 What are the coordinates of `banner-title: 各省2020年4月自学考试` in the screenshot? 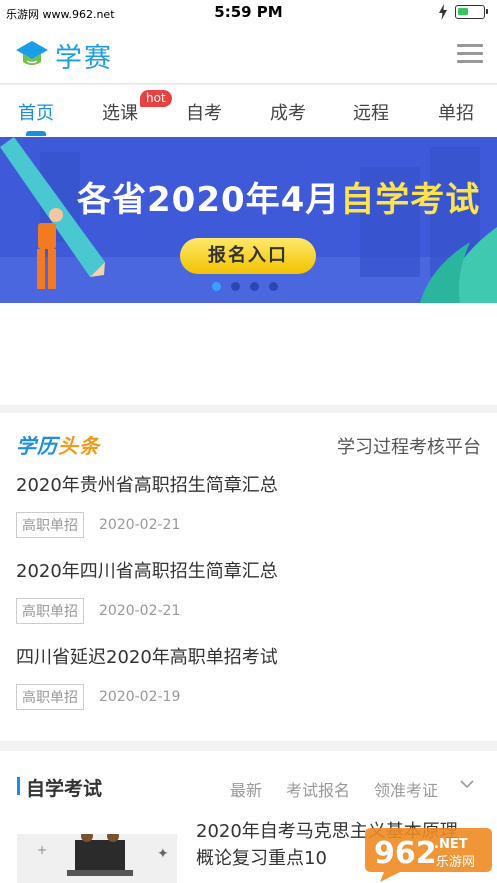 It's located at (279, 200).